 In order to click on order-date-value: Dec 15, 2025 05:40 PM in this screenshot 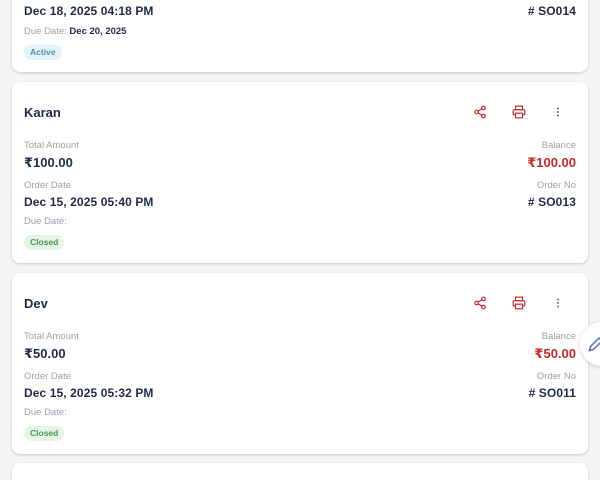, I will do `click(89, 202)`.